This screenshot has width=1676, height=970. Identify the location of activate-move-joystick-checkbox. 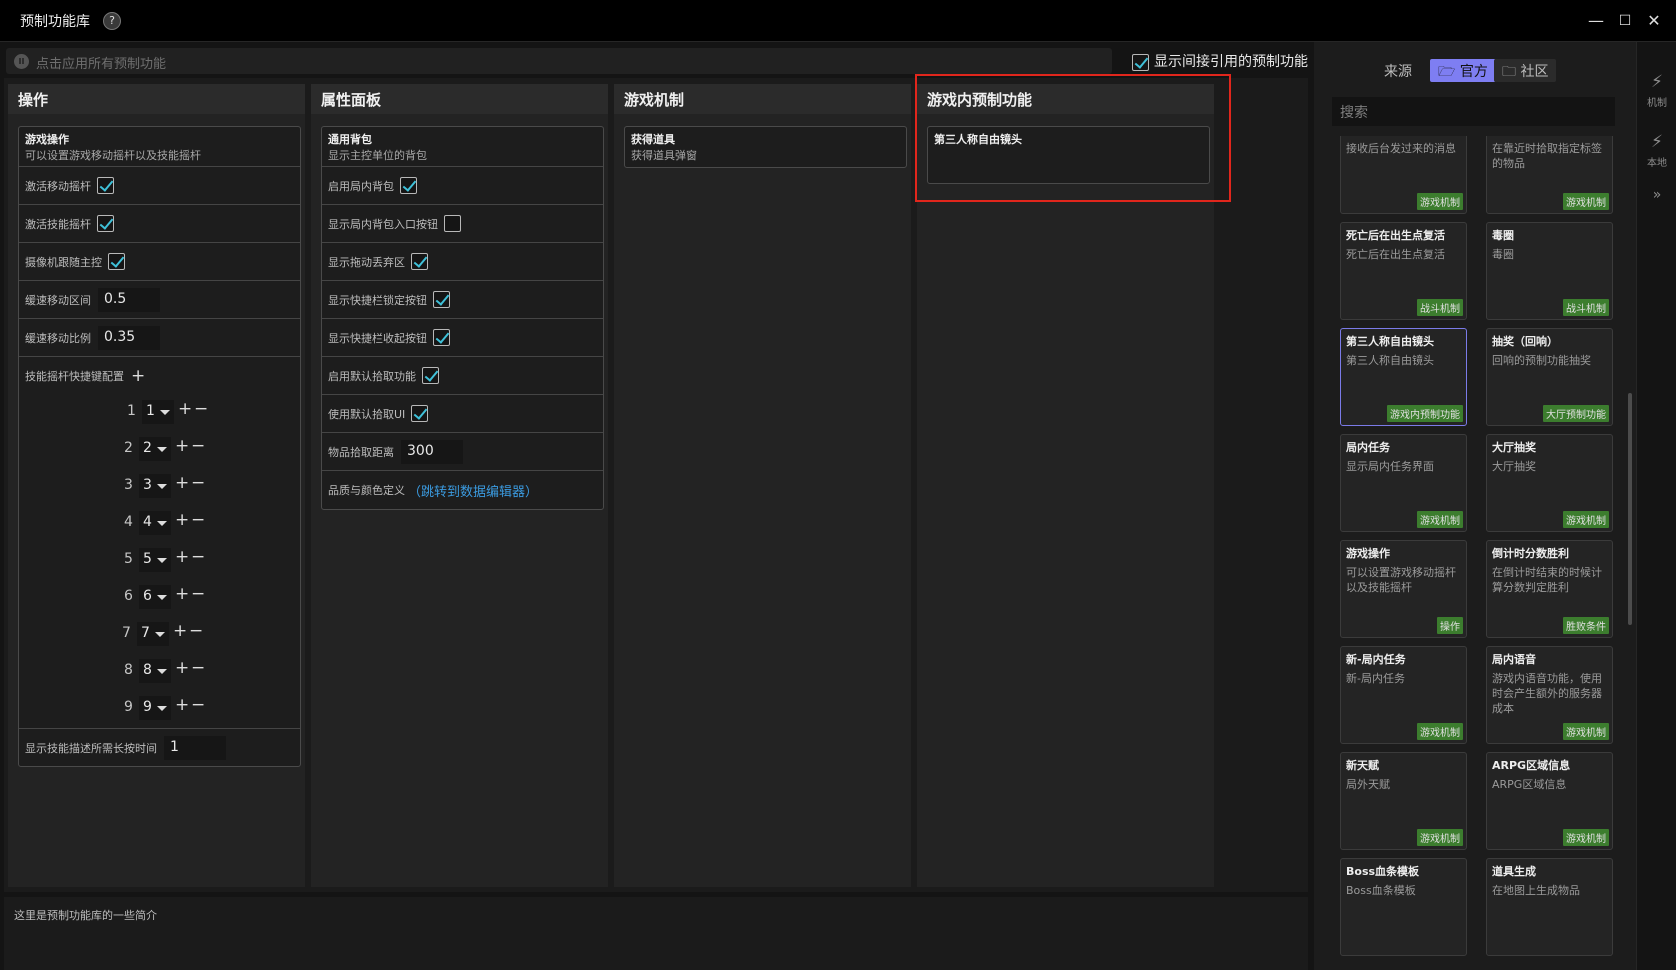
(105, 185).